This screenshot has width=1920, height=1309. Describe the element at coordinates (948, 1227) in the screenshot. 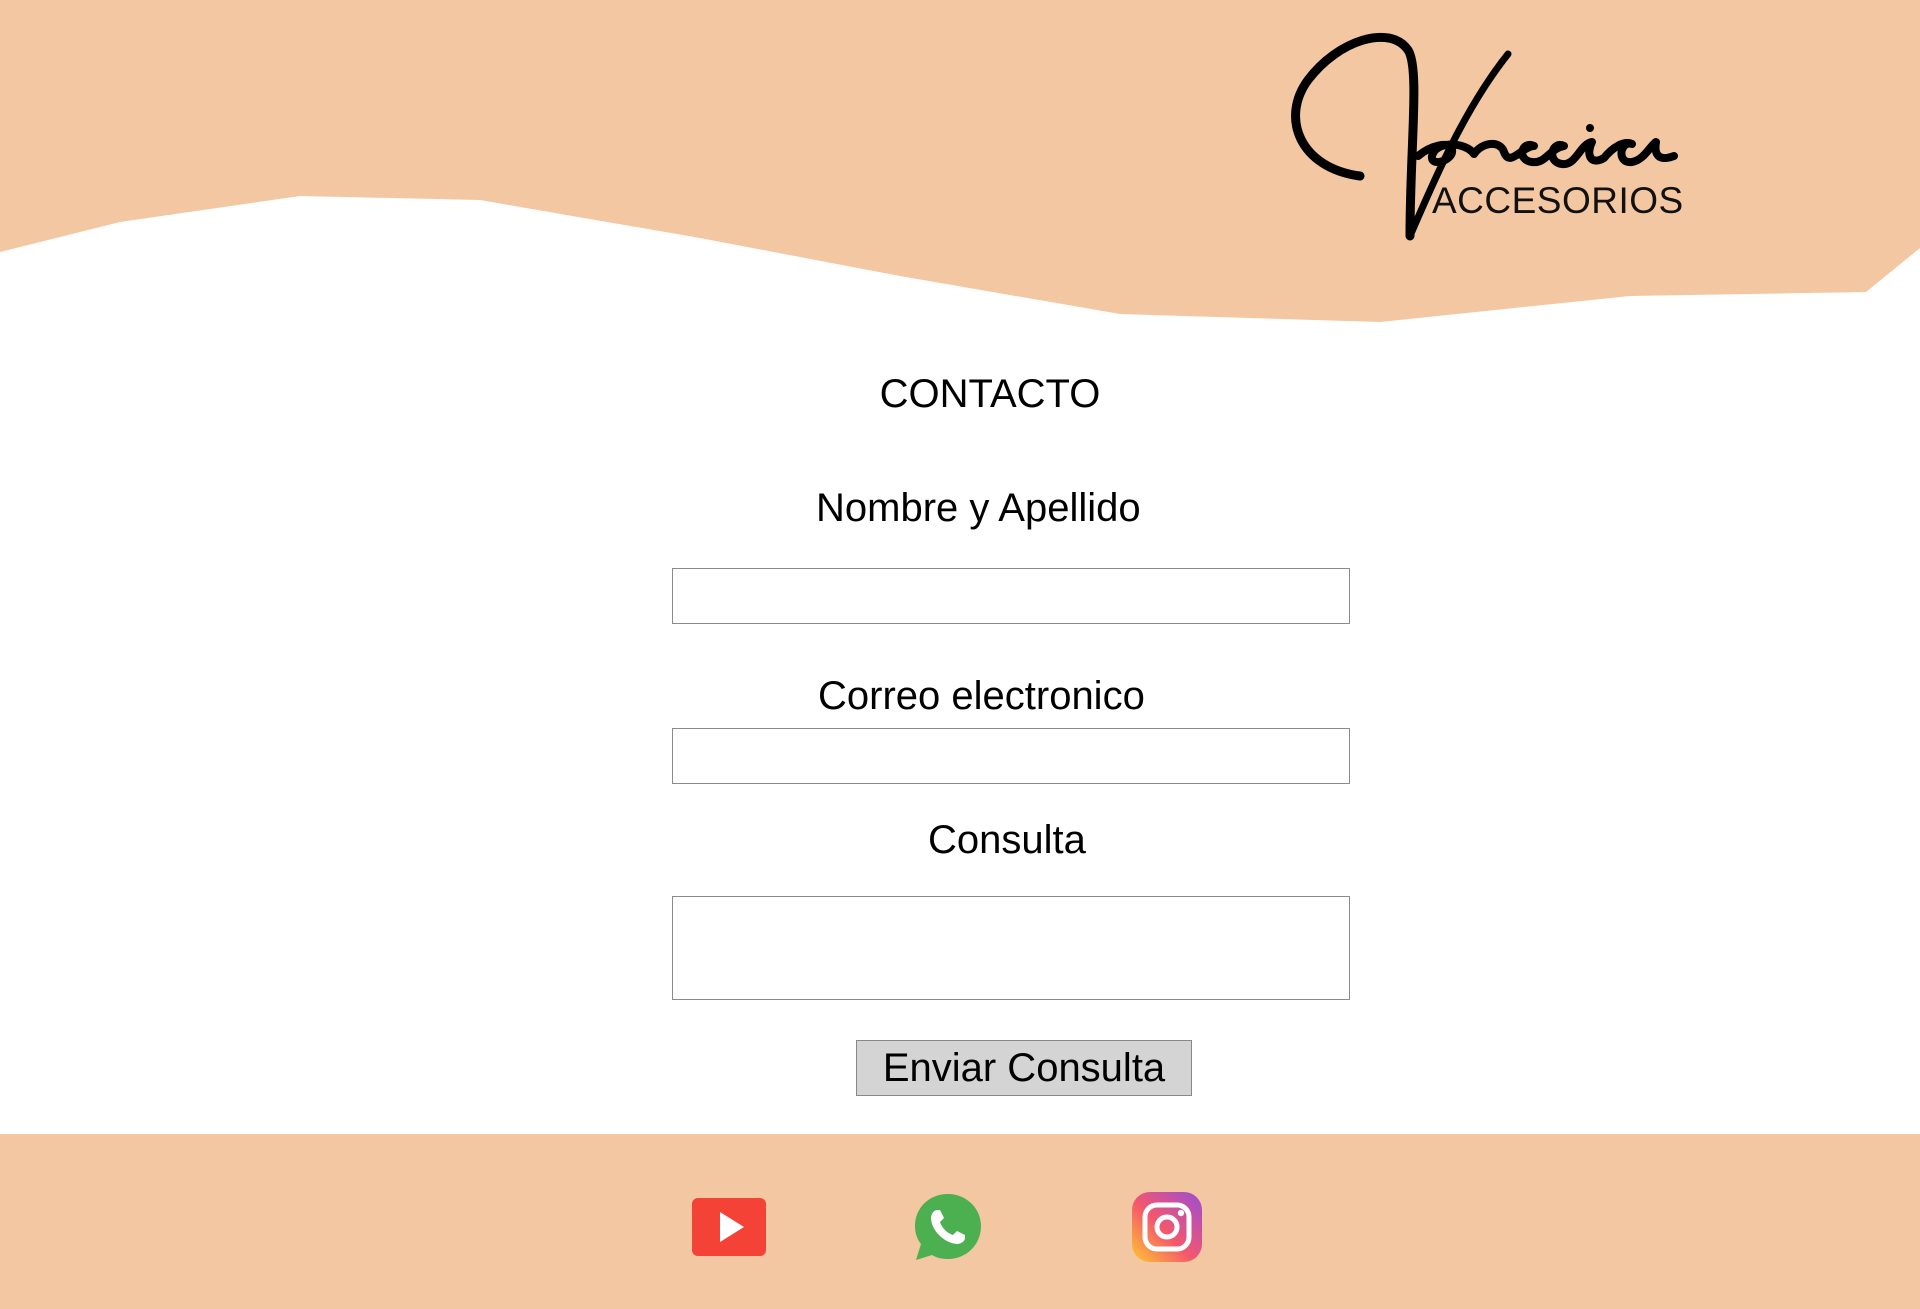

I see `whatsapp-icon` at that location.